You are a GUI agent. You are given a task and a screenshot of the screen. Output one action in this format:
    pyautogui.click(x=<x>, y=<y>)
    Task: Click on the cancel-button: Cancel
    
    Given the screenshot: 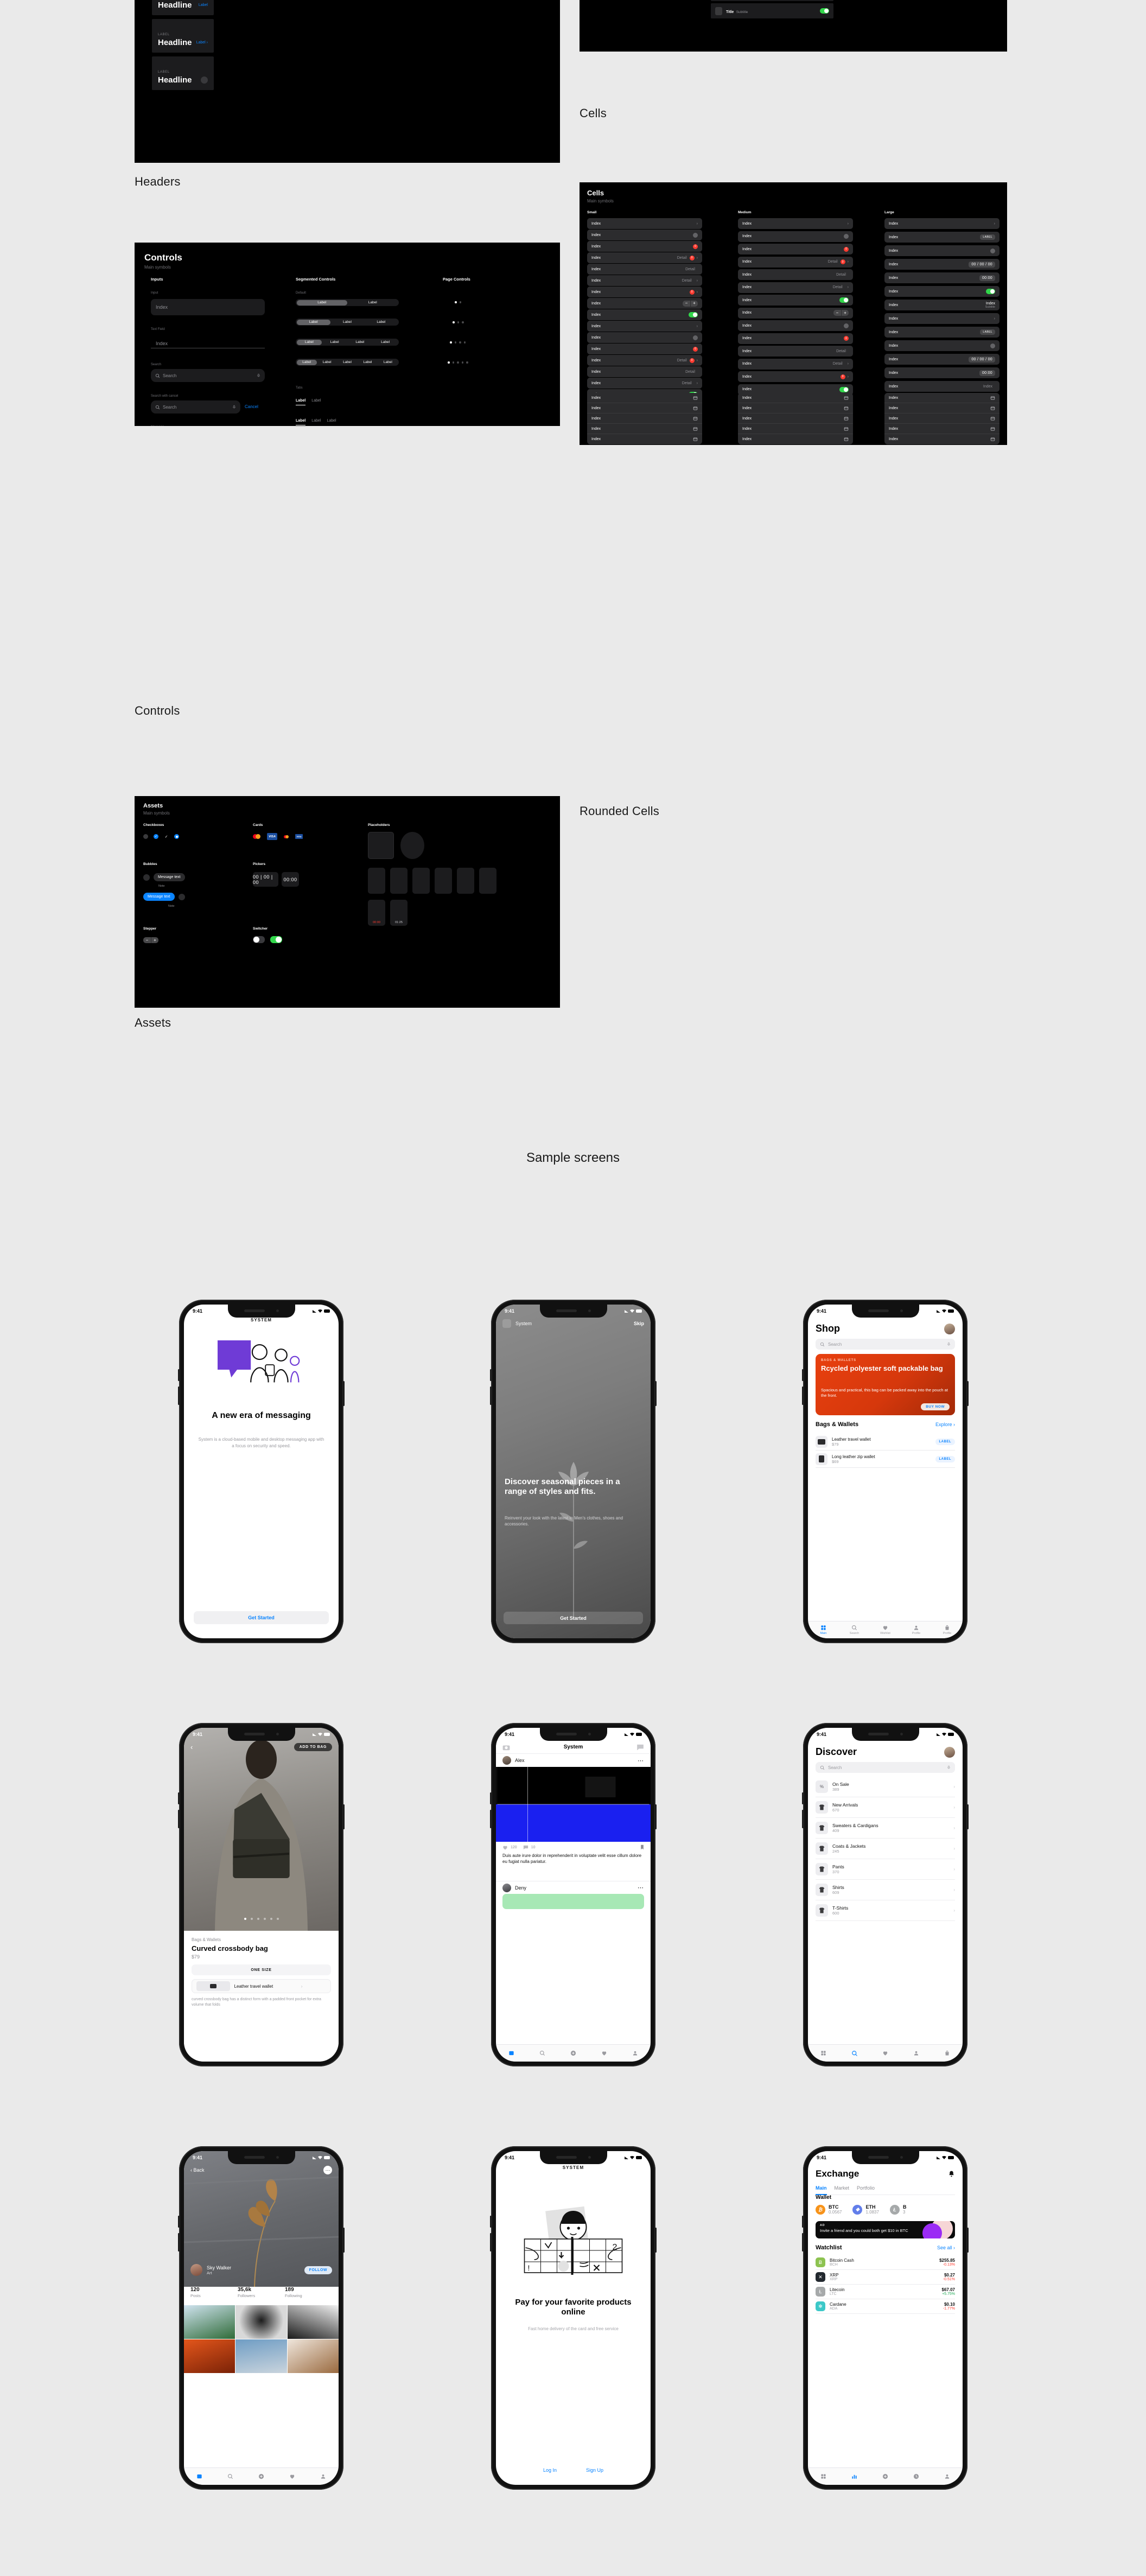 What is the action you would take?
    pyautogui.click(x=251, y=407)
    